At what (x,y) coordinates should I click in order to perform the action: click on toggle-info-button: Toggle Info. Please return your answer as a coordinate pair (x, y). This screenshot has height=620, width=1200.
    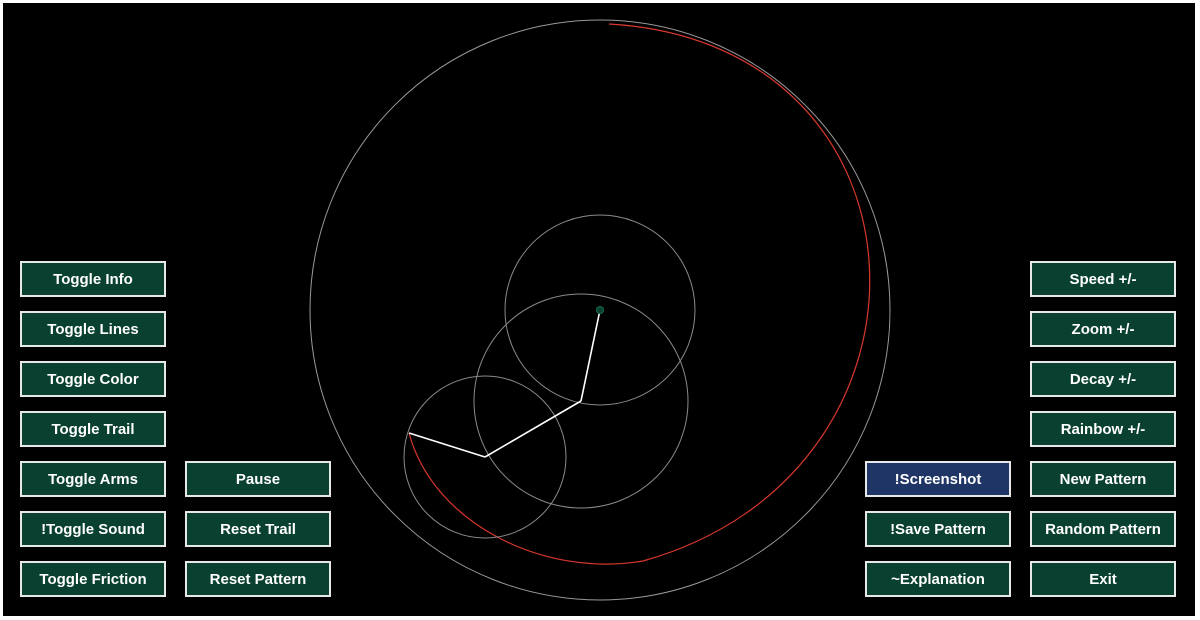
    Looking at the image, I should click on (93, 279).